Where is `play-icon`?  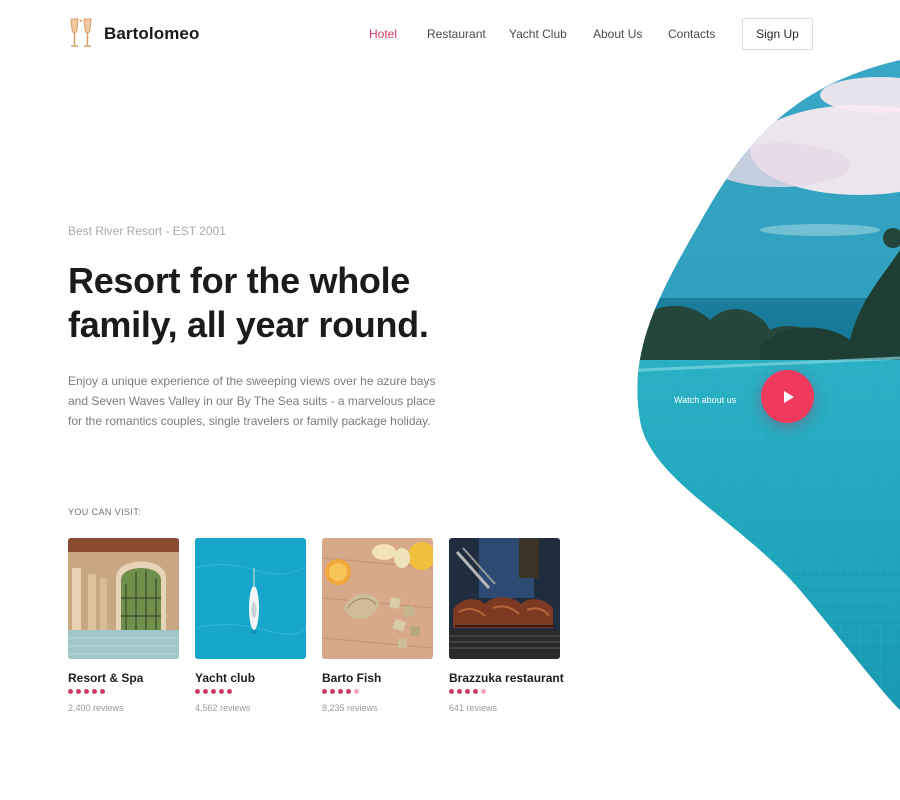
play-icon is located at coordinates (788, 396).